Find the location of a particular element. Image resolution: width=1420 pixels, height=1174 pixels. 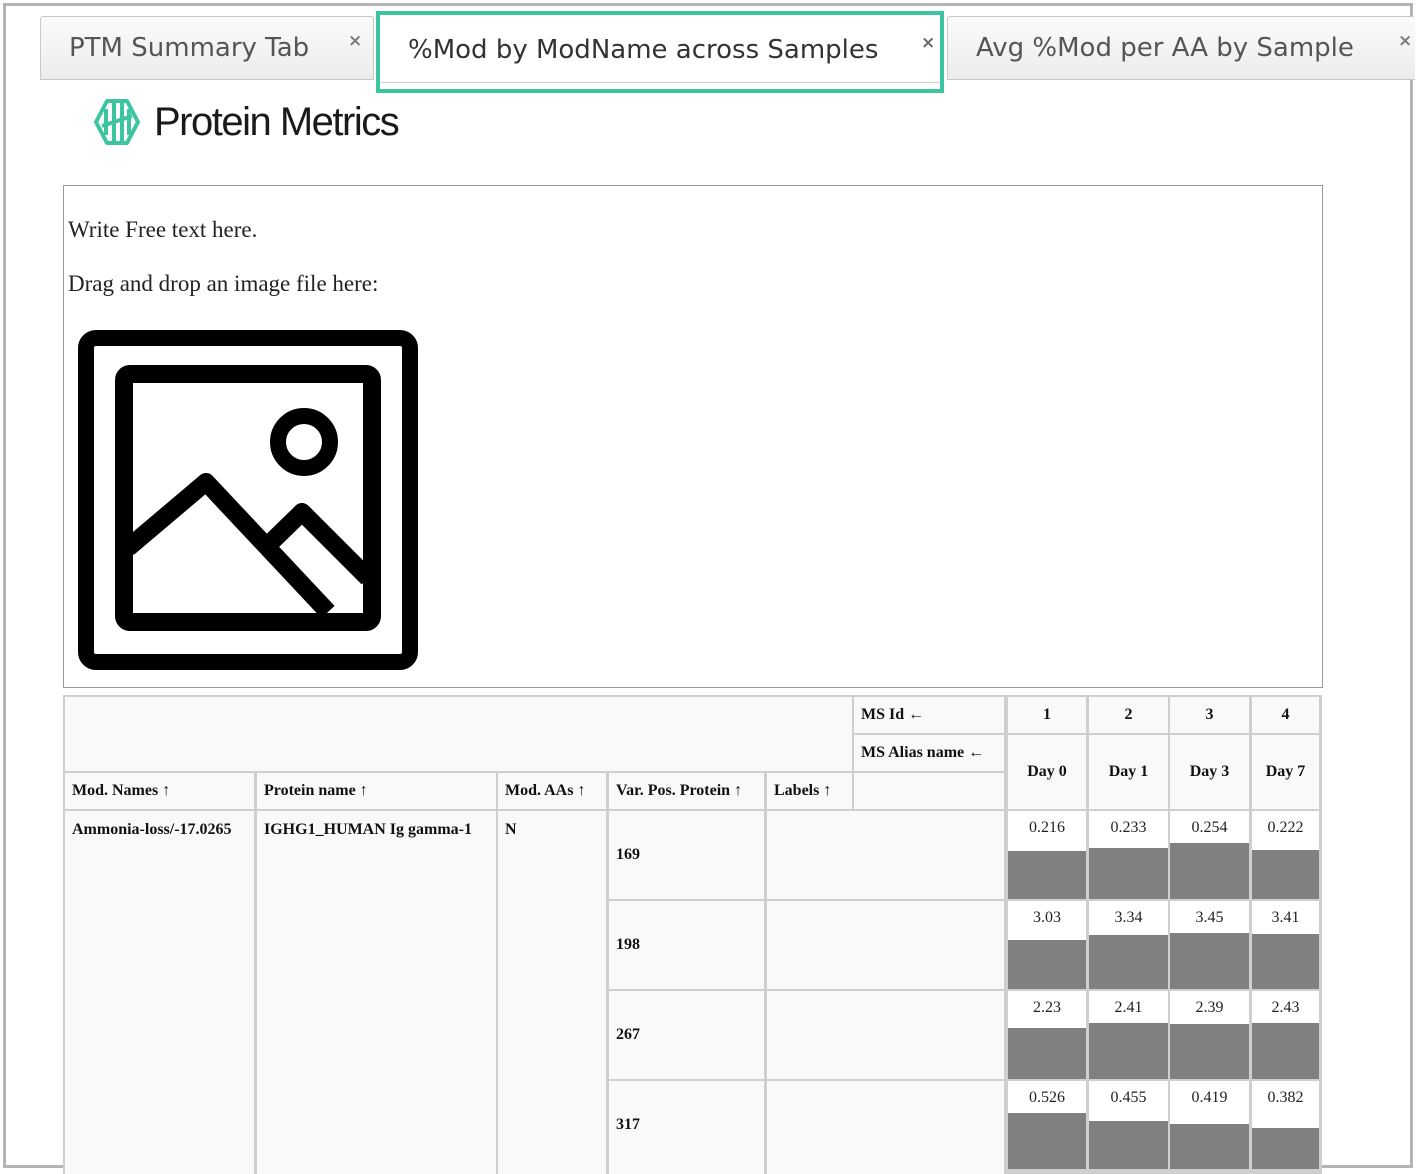

value-cell: 0.222 is located at coordinates (1285, 855).